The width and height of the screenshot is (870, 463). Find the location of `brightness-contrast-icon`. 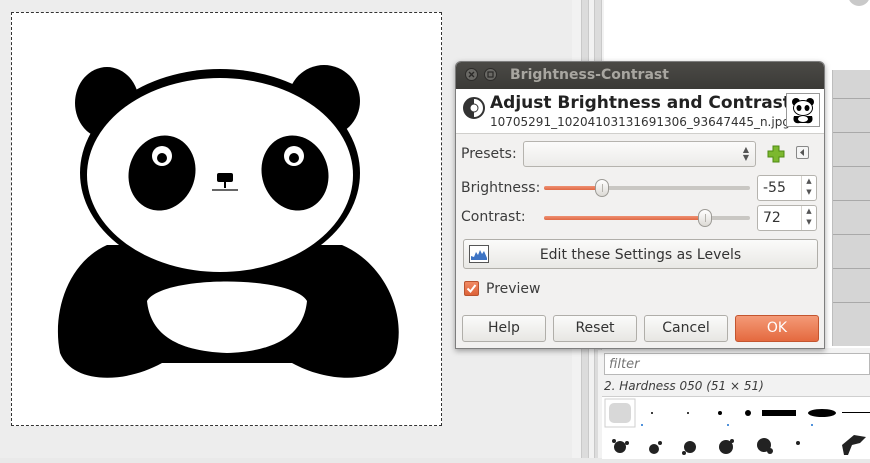

brightness-contrast-icon is located at coordinates (474, 108).